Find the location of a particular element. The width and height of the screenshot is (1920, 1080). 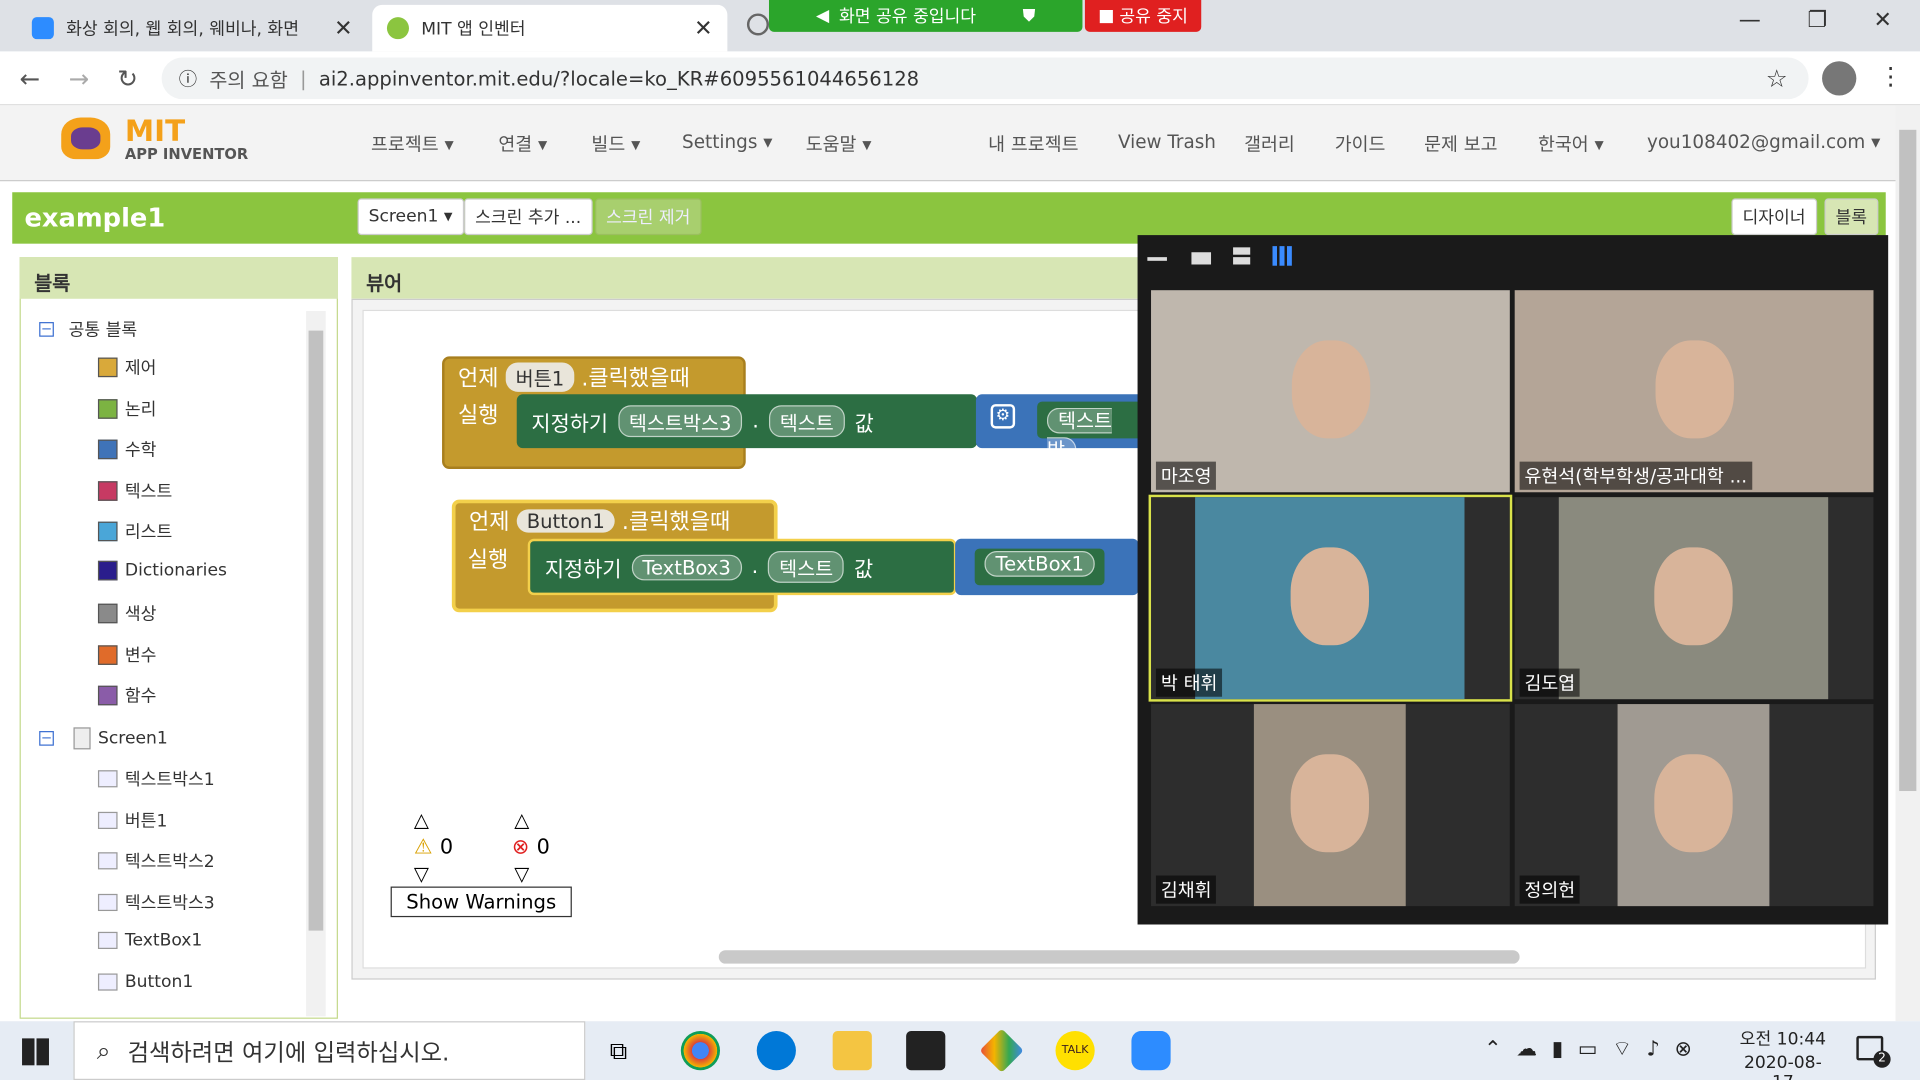

gallery-view-icon is located at coordinates (1282, 256).